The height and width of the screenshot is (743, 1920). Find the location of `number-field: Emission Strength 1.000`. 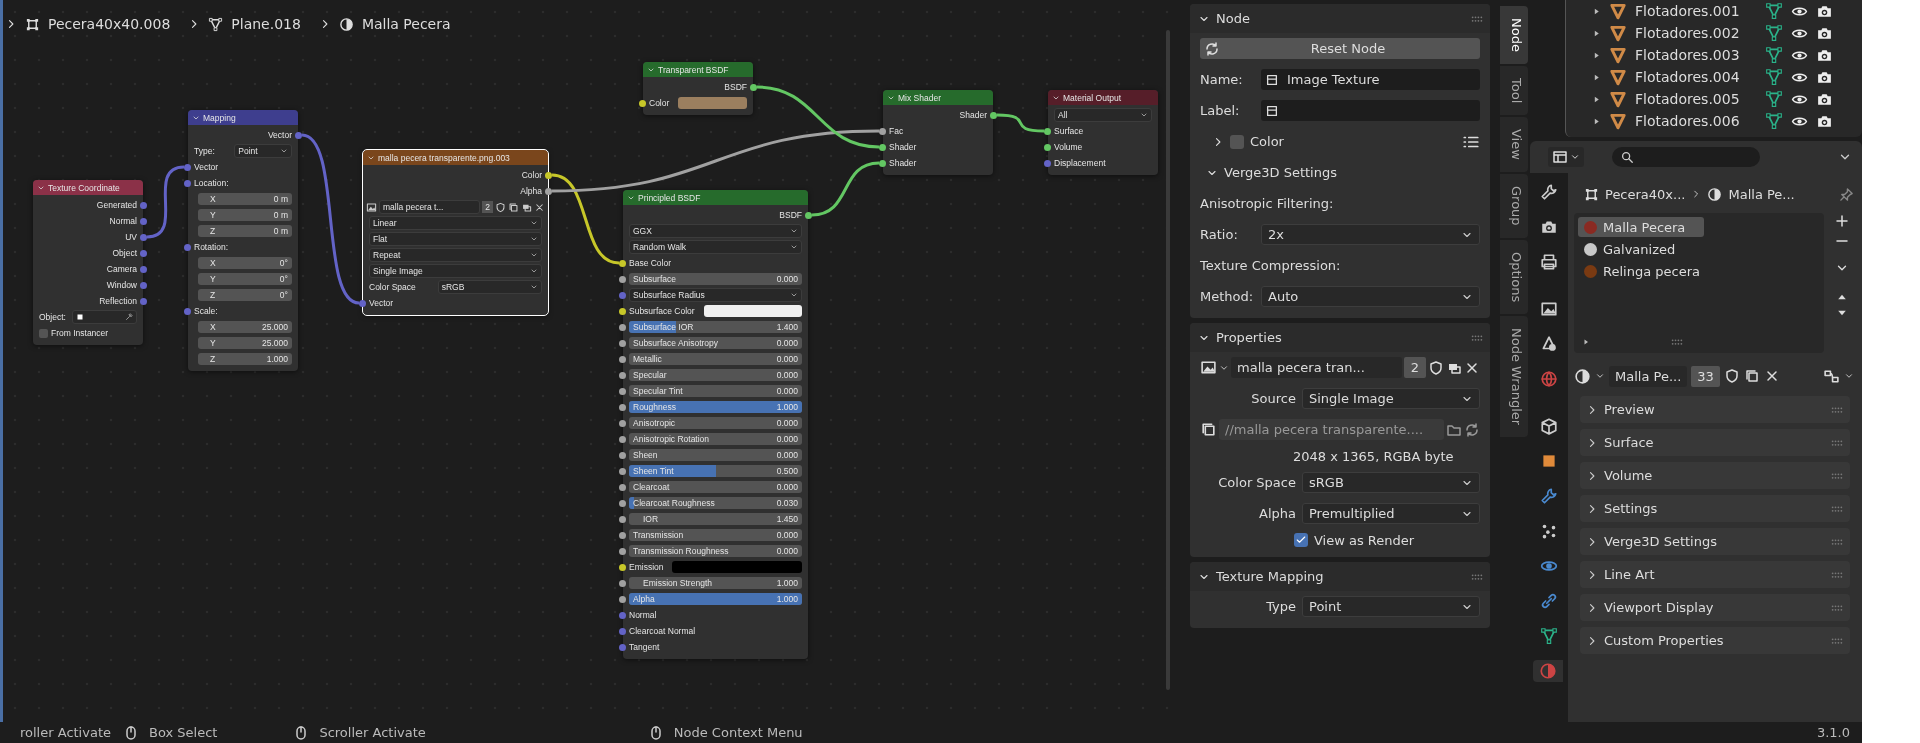

number-field: Emission Strength 1.000 is located at coordinates (715, 583).